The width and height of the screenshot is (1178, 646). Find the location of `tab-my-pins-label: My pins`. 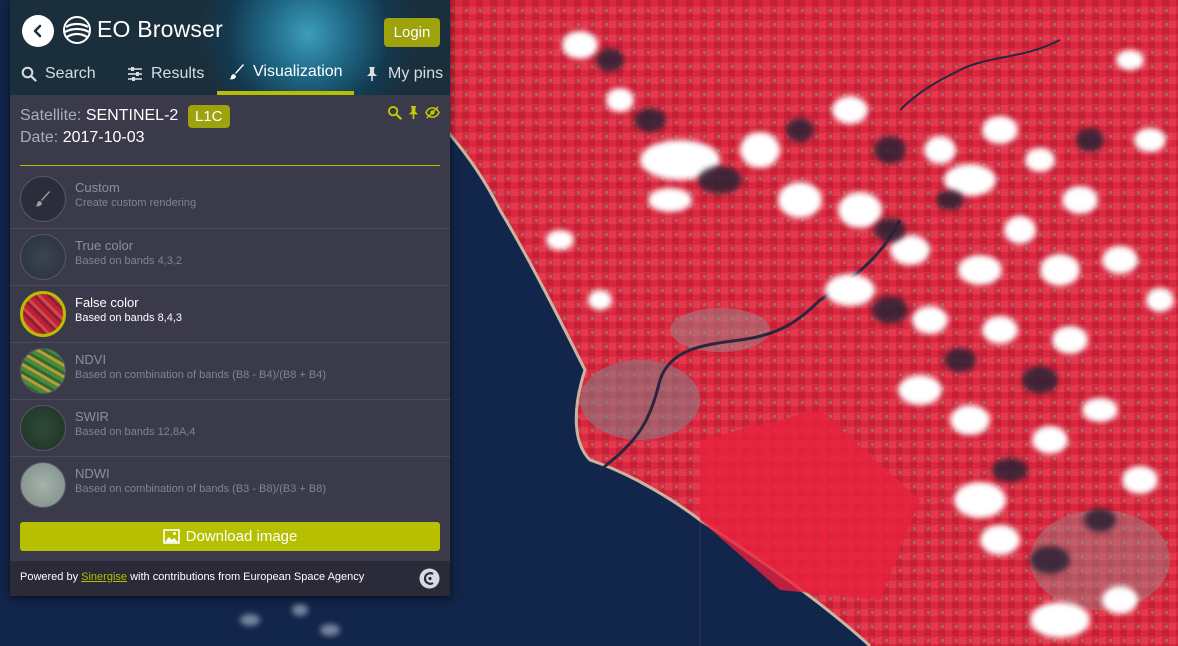

tab-my-pins-label: My pins is located at coordinates (416, 73).